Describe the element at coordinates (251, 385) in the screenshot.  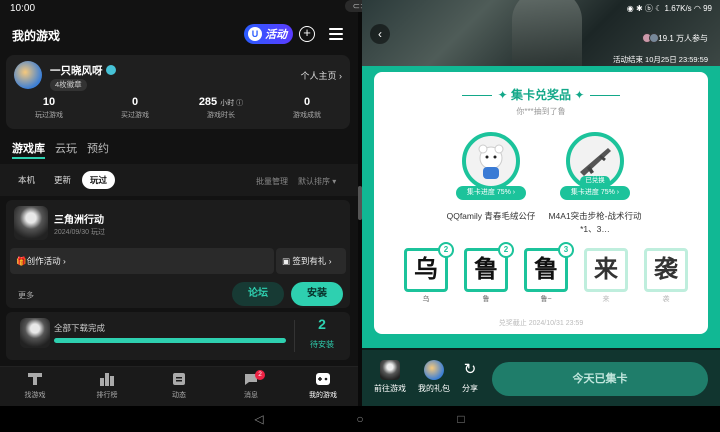
I see `nav-messages: 2 消息` at that location.